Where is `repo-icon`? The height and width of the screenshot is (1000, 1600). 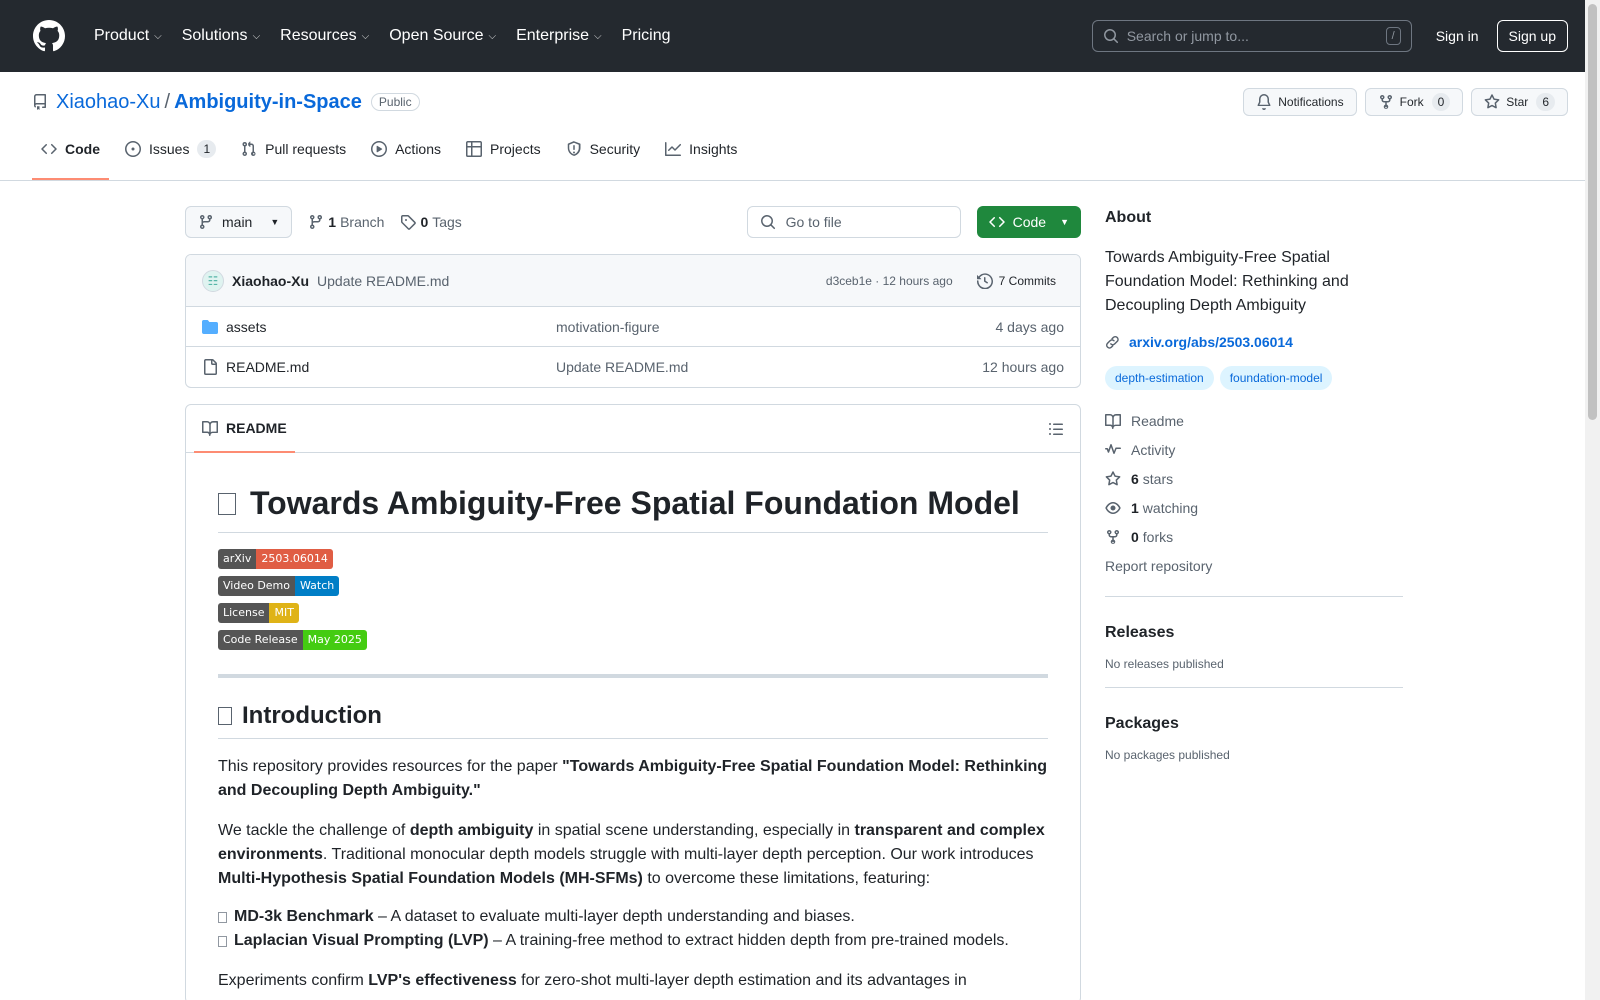 repo-icon is located at coordinates (40, 102).